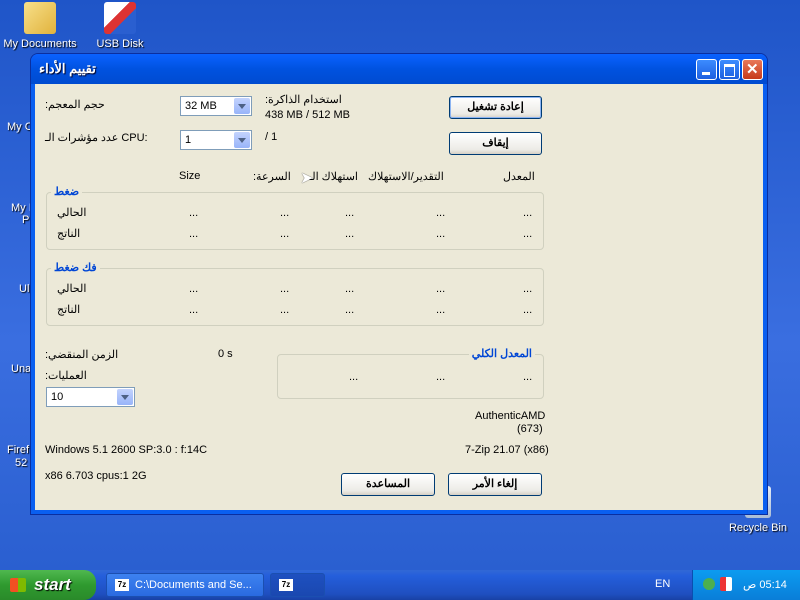  What do you see at coordinates (52, 584) in the screenshot?
I see `start-label: start` at bounding box center [52, 584].